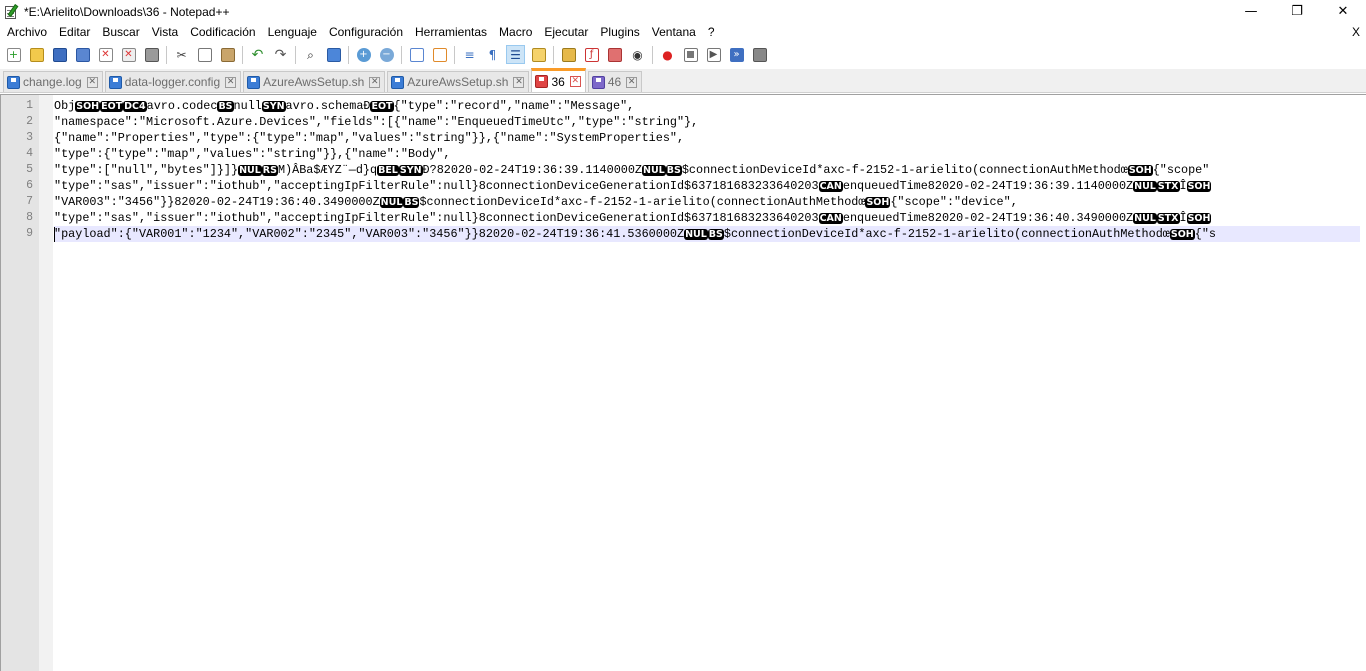 This screenshot has height=671, width=1366. Describe the element at coordinates (637, 54) in the screenshot. I see `monitoring-button: ◉` at that location.